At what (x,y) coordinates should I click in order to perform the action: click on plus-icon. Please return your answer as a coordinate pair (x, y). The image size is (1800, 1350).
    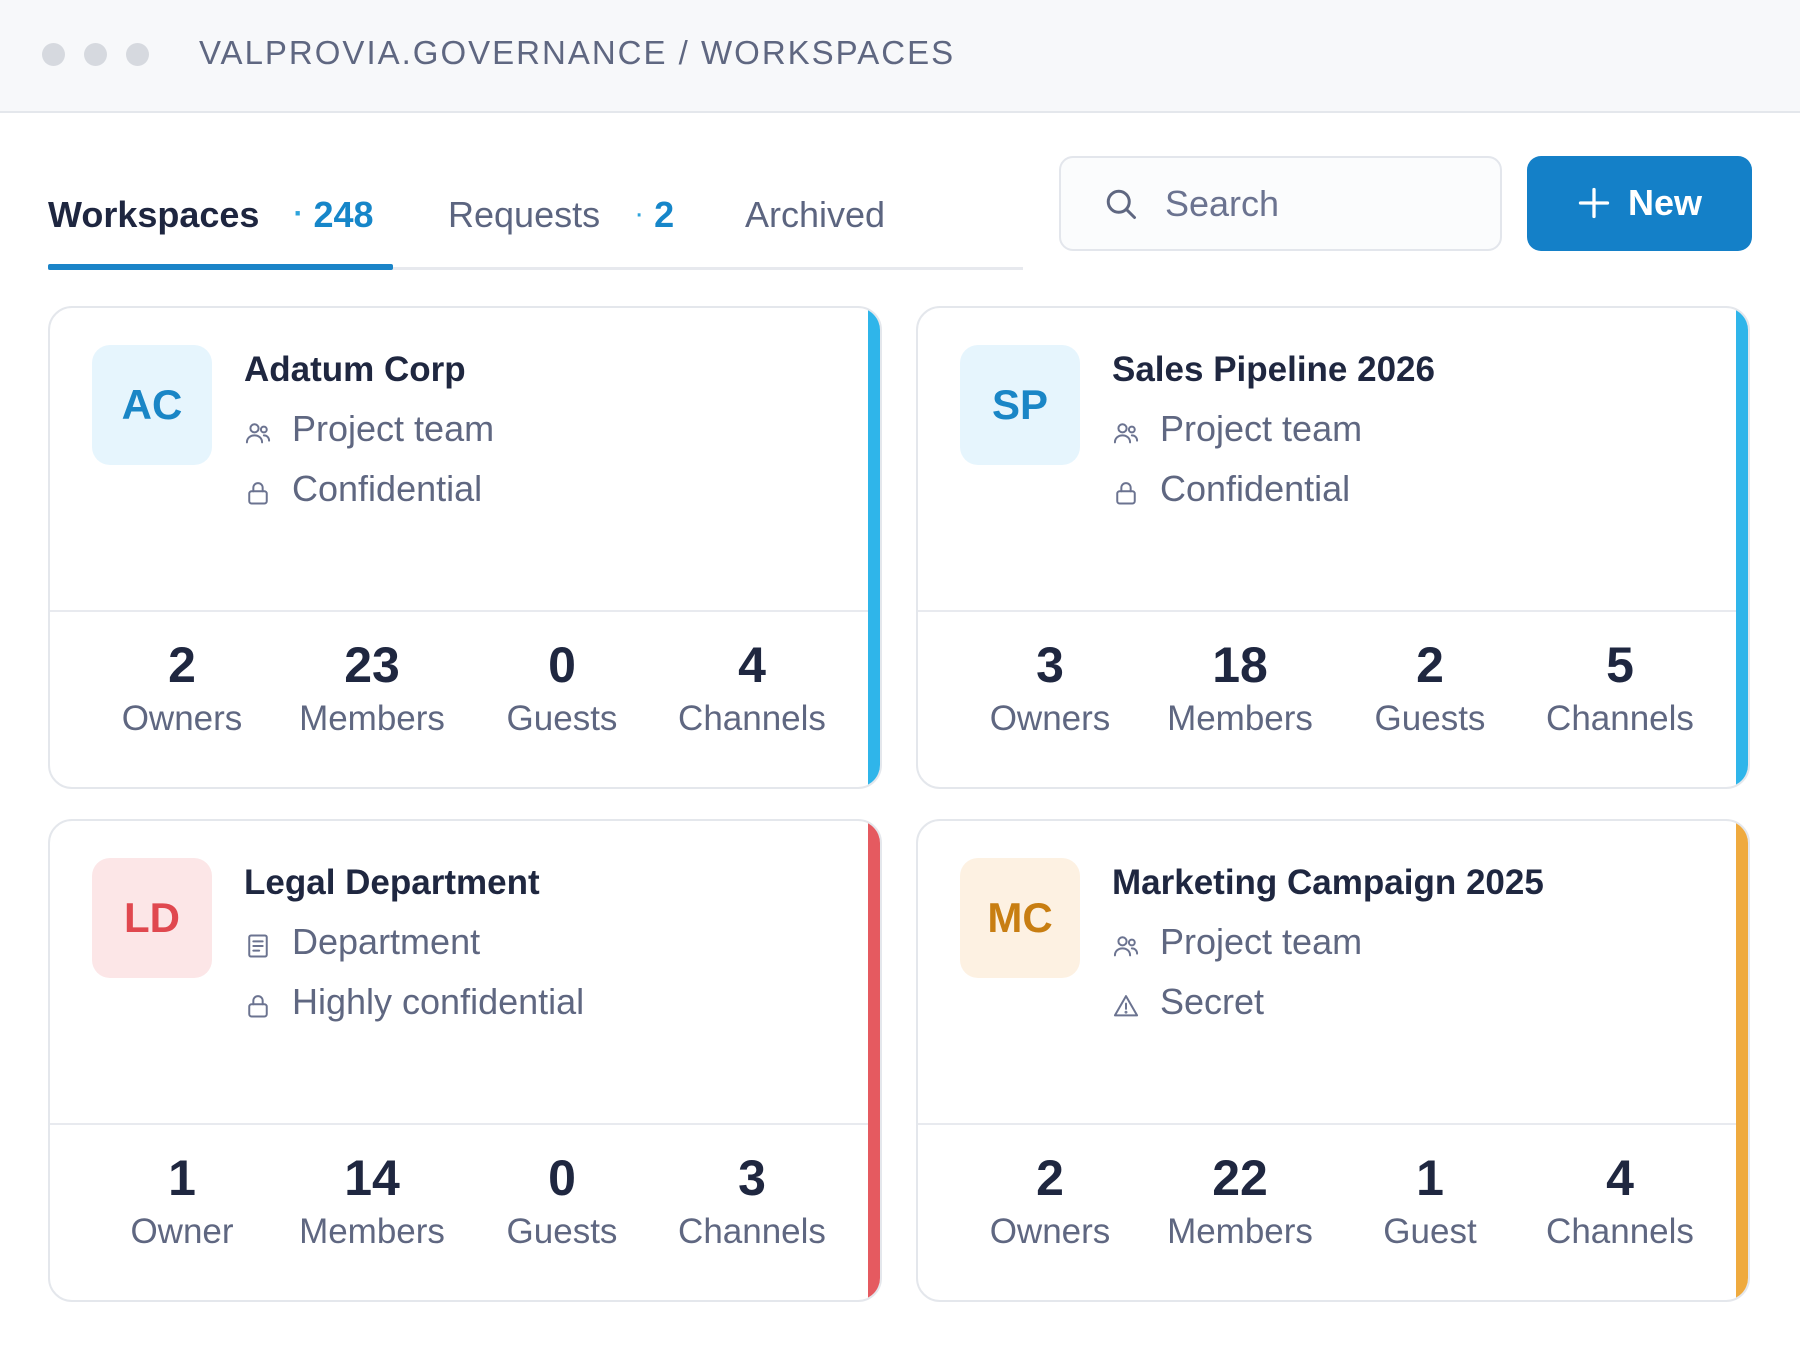
    Looking at the image, I should click on (1594, 203).